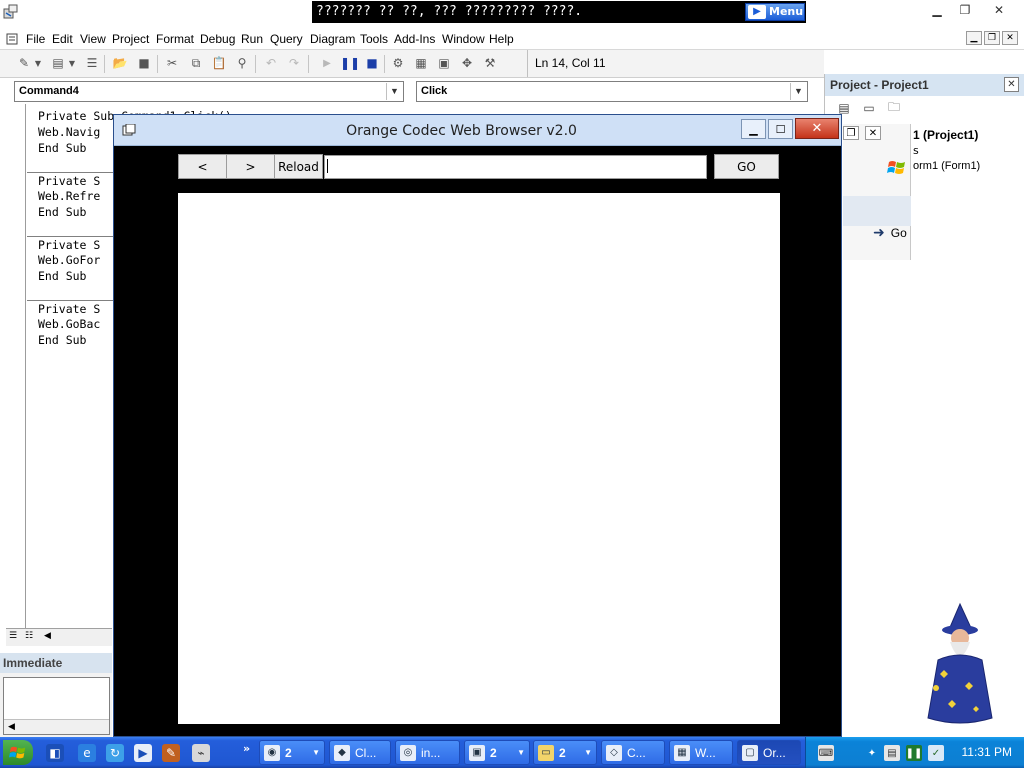 Image resolution: width=1024 pixels, height=768 pixels. Describe the element at coordinates (175, 39) in the screenshot. I see `menu-format: Format` at that location.